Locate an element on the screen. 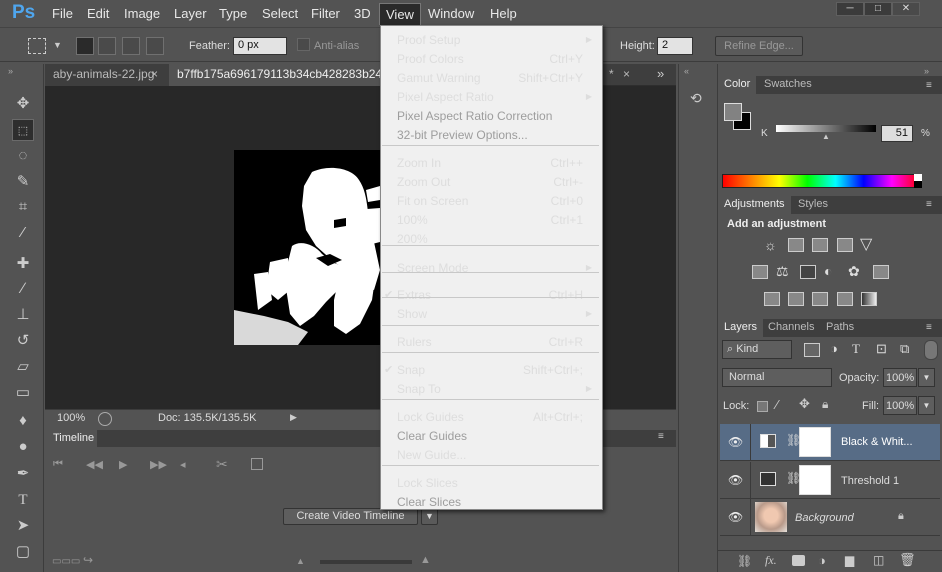 The image size is (942, 572). feather-input: 0 px is located at coordinates (260, 46).